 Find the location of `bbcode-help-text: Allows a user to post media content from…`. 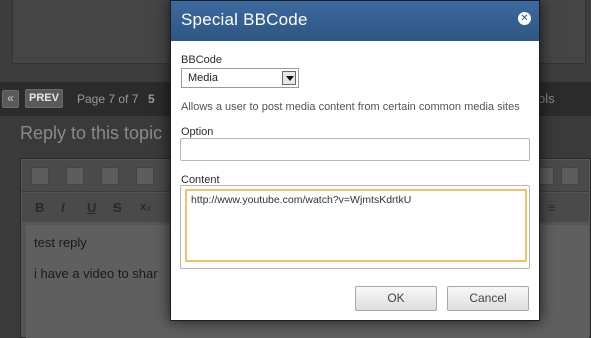

bbcode-help-text: Allows a user to post media content from… is located at coordinates (350, 107).